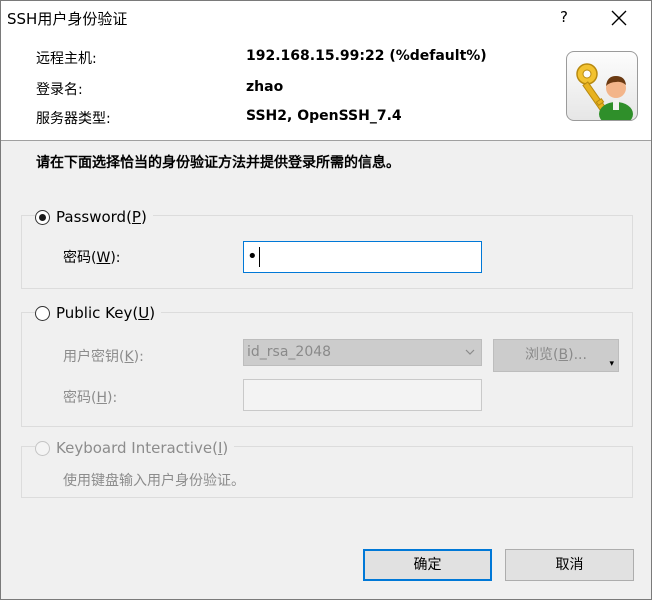  I want to click on password-radio-label: Password(P), so click(101, 217).